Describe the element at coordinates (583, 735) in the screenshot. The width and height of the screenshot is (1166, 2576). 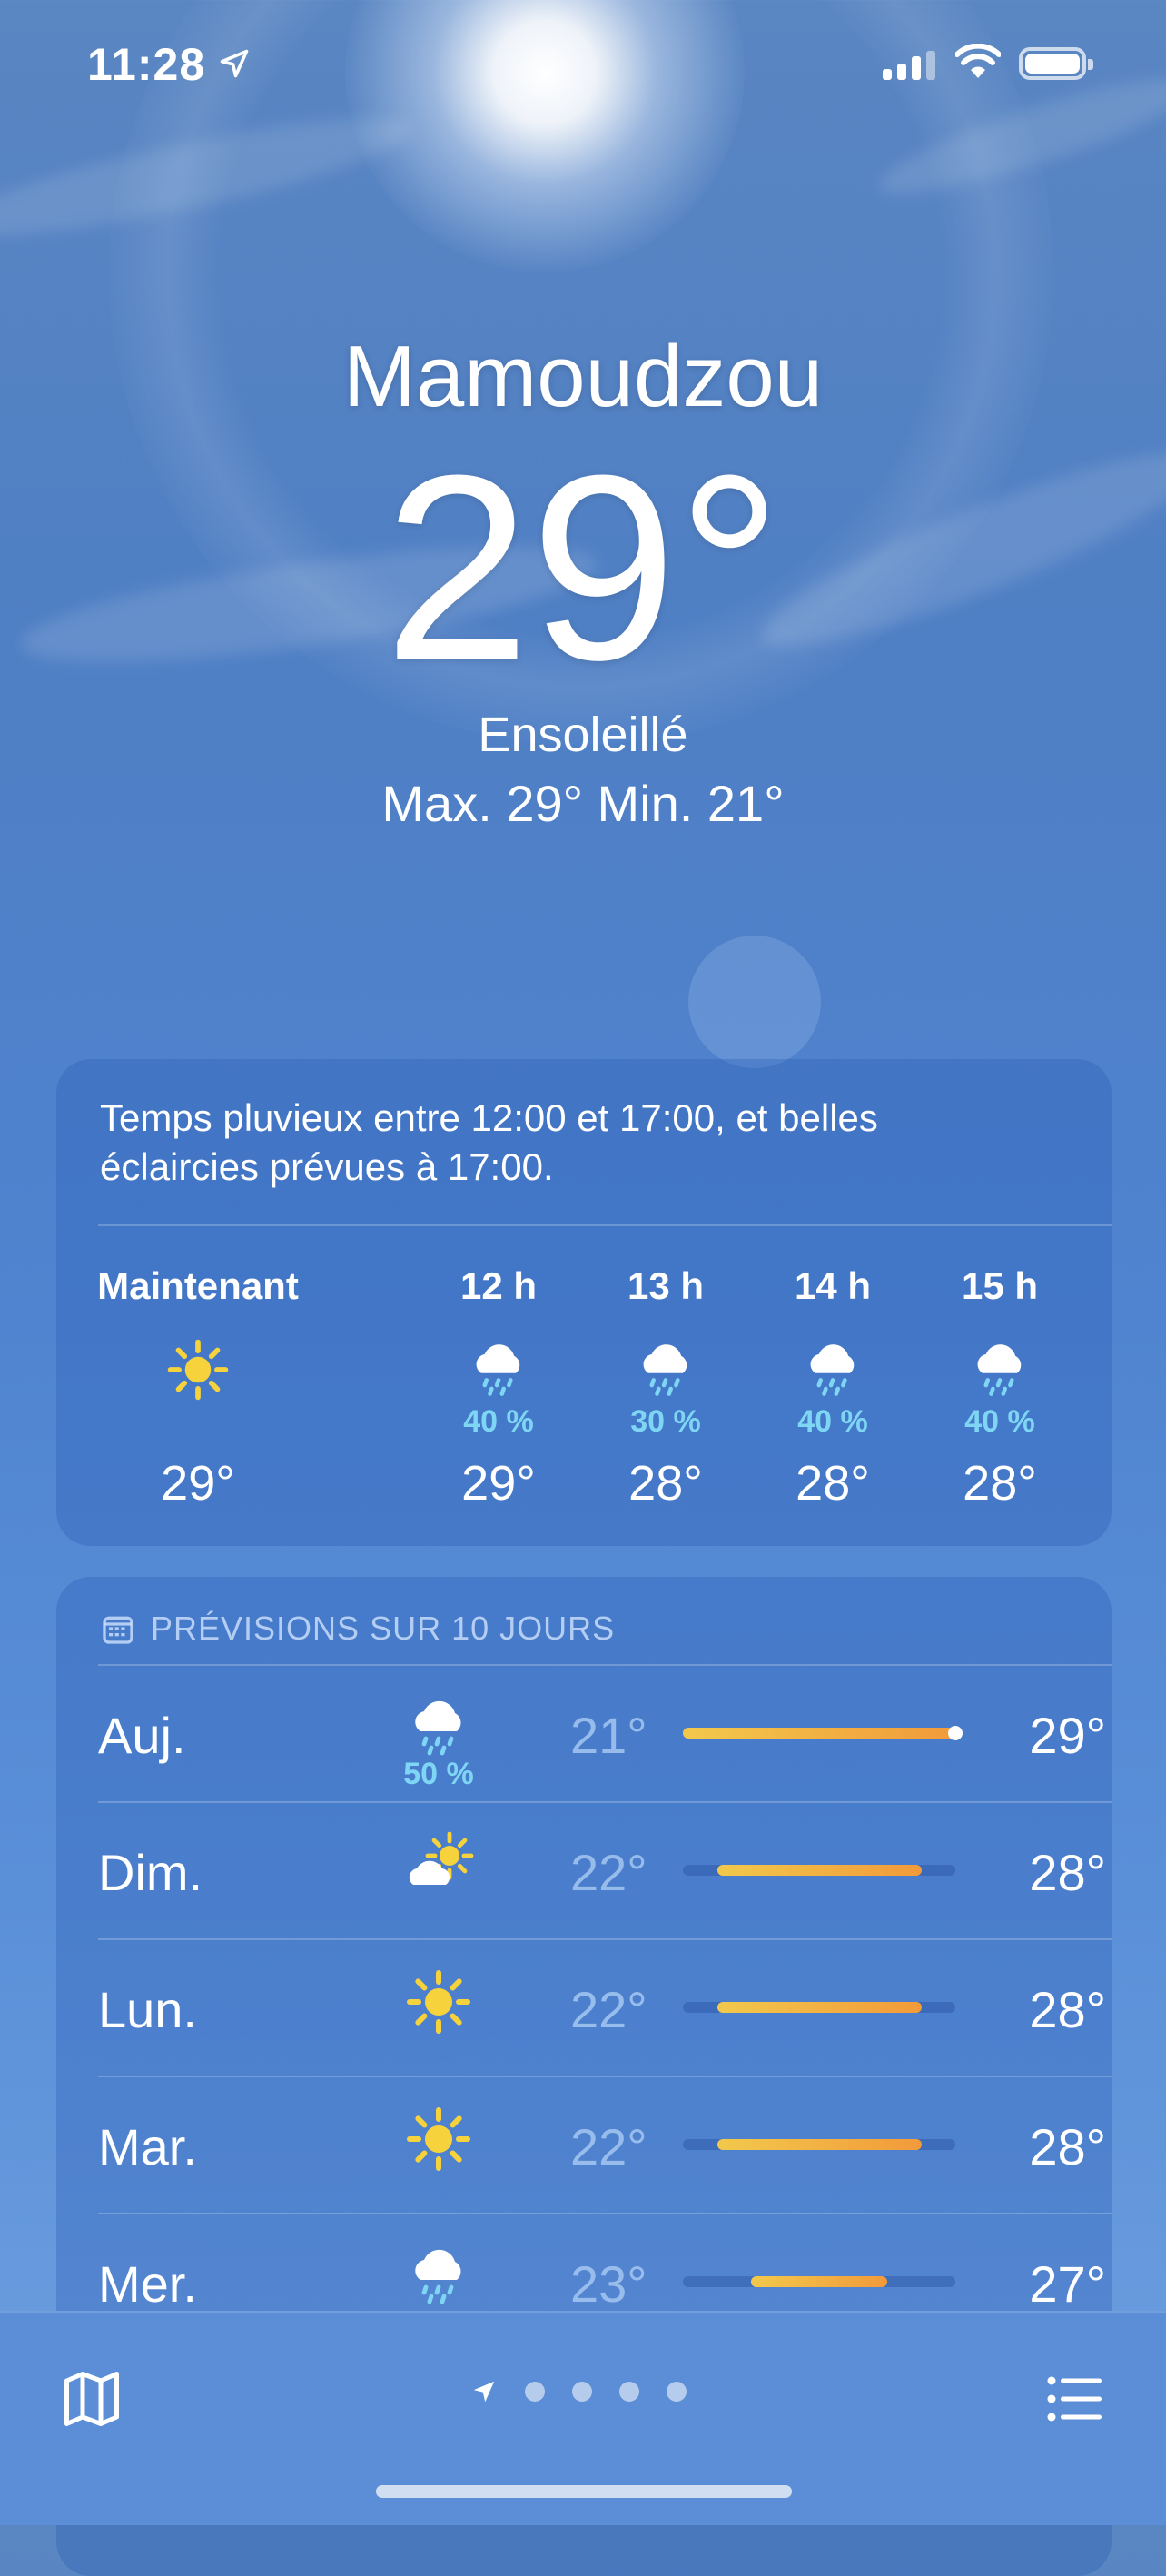
I see `current-condition: Ensoleillé` at that location.